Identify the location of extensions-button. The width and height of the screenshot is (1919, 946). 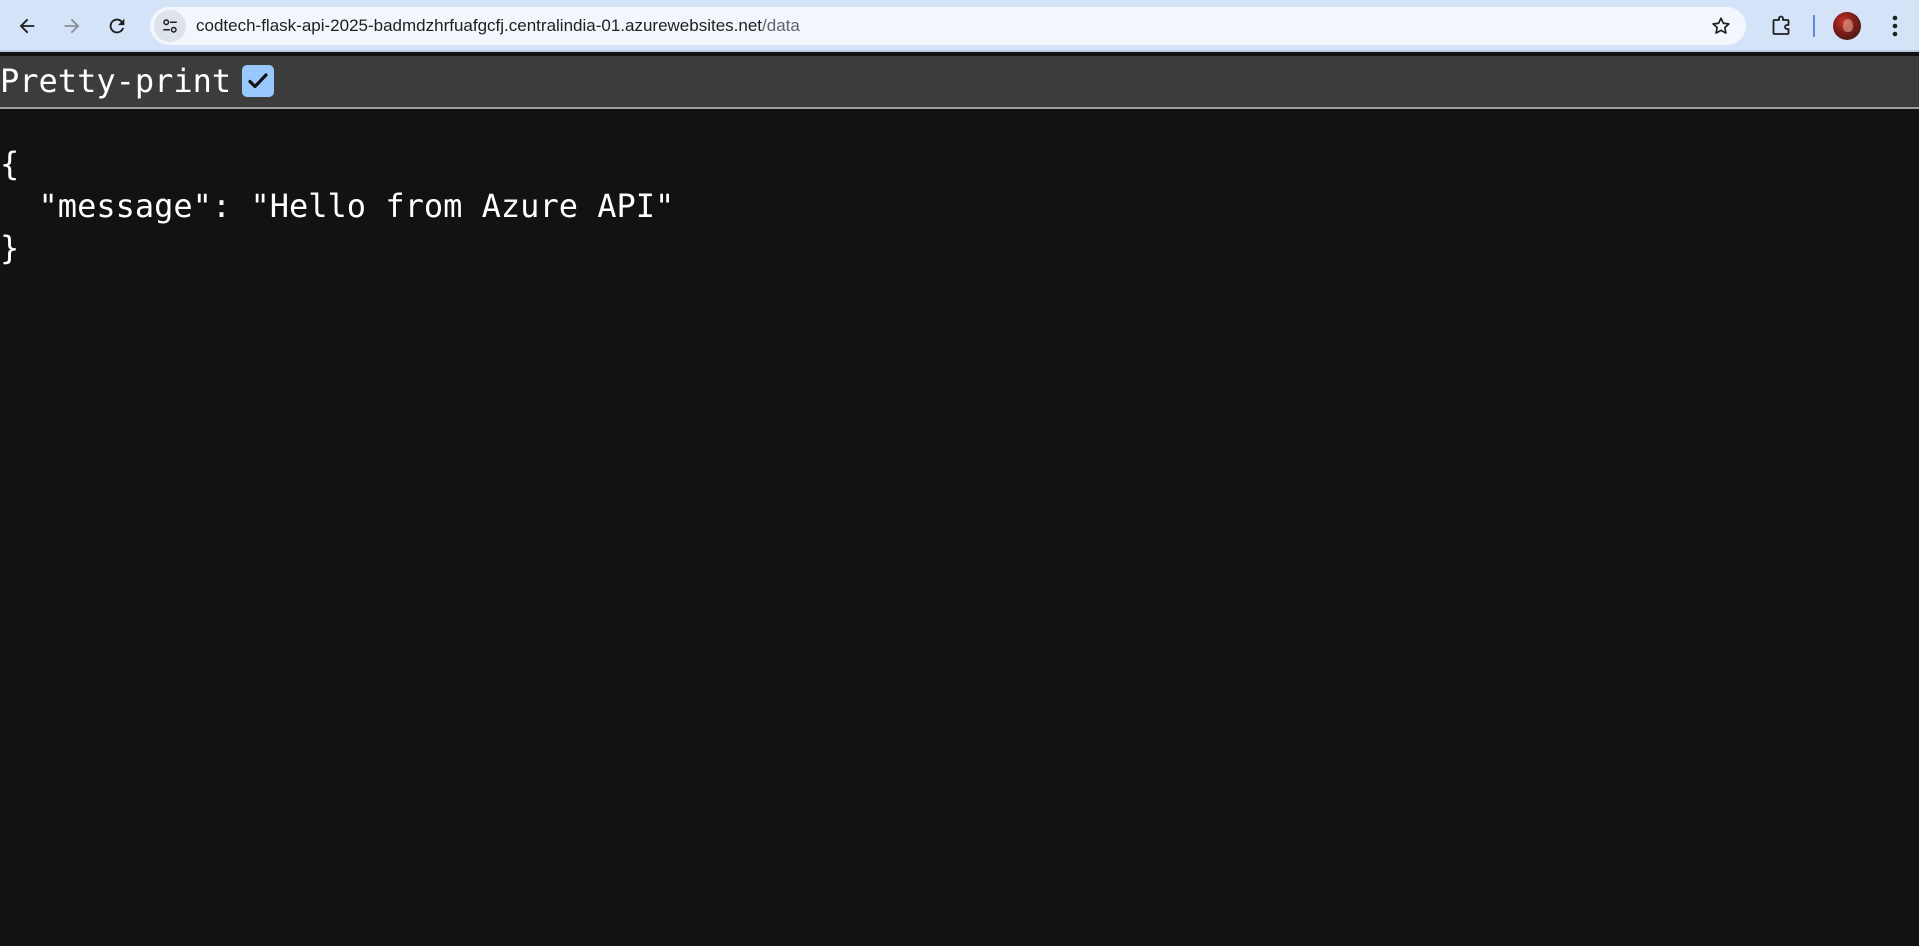
(1781, 26).